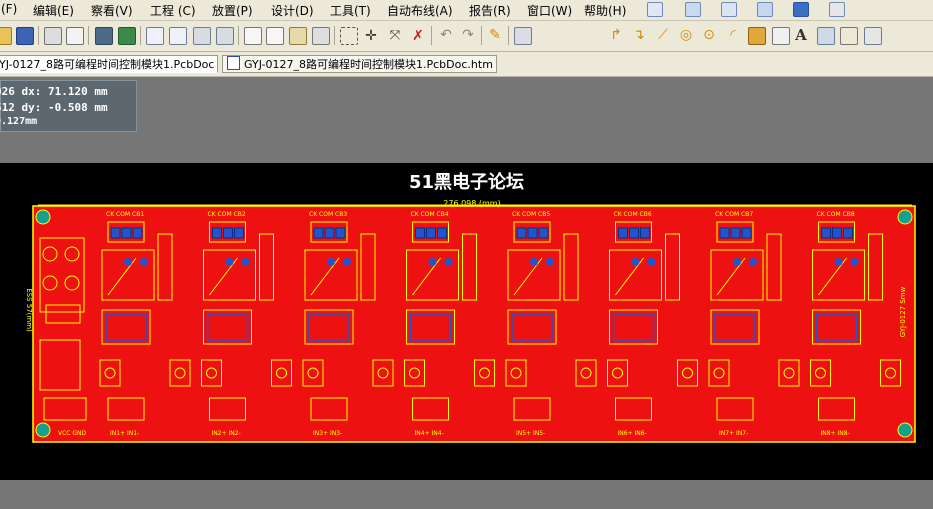 The height and width of the screenshot is (509, 933). I want to click on channel-header-8: CK COM CB8, so click(836, 214).